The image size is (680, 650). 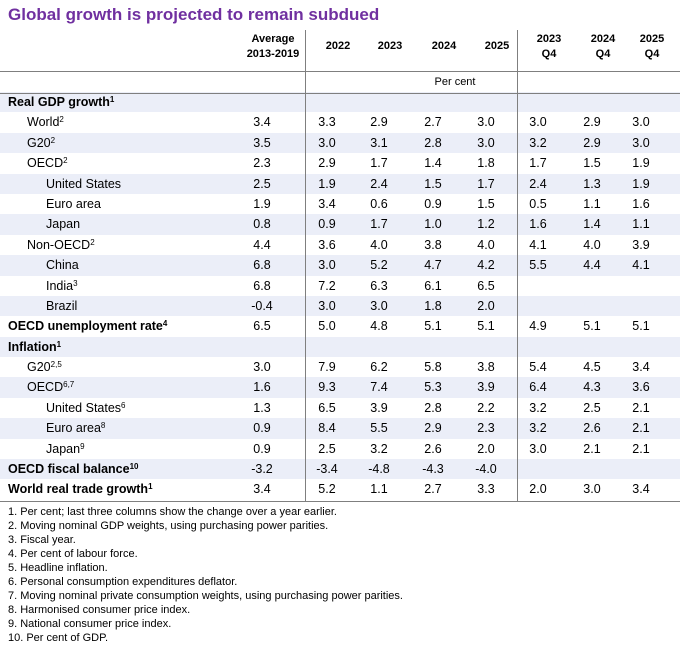 I want to click on table-cell: 1.2, so click(x=486, y=224).